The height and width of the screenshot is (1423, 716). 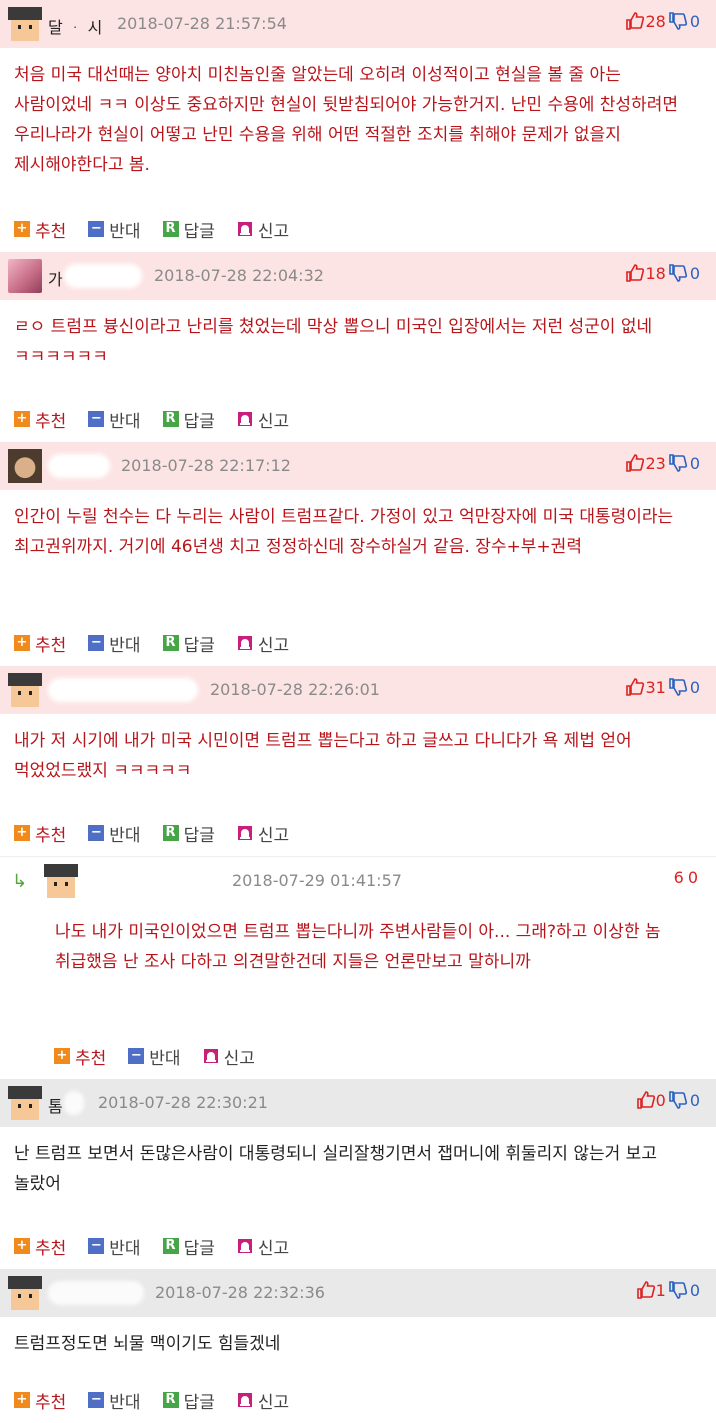 I want to click on comment-header: ↳ 2018-07-29 01:41:57 6 0, so click(x=358, y=881).